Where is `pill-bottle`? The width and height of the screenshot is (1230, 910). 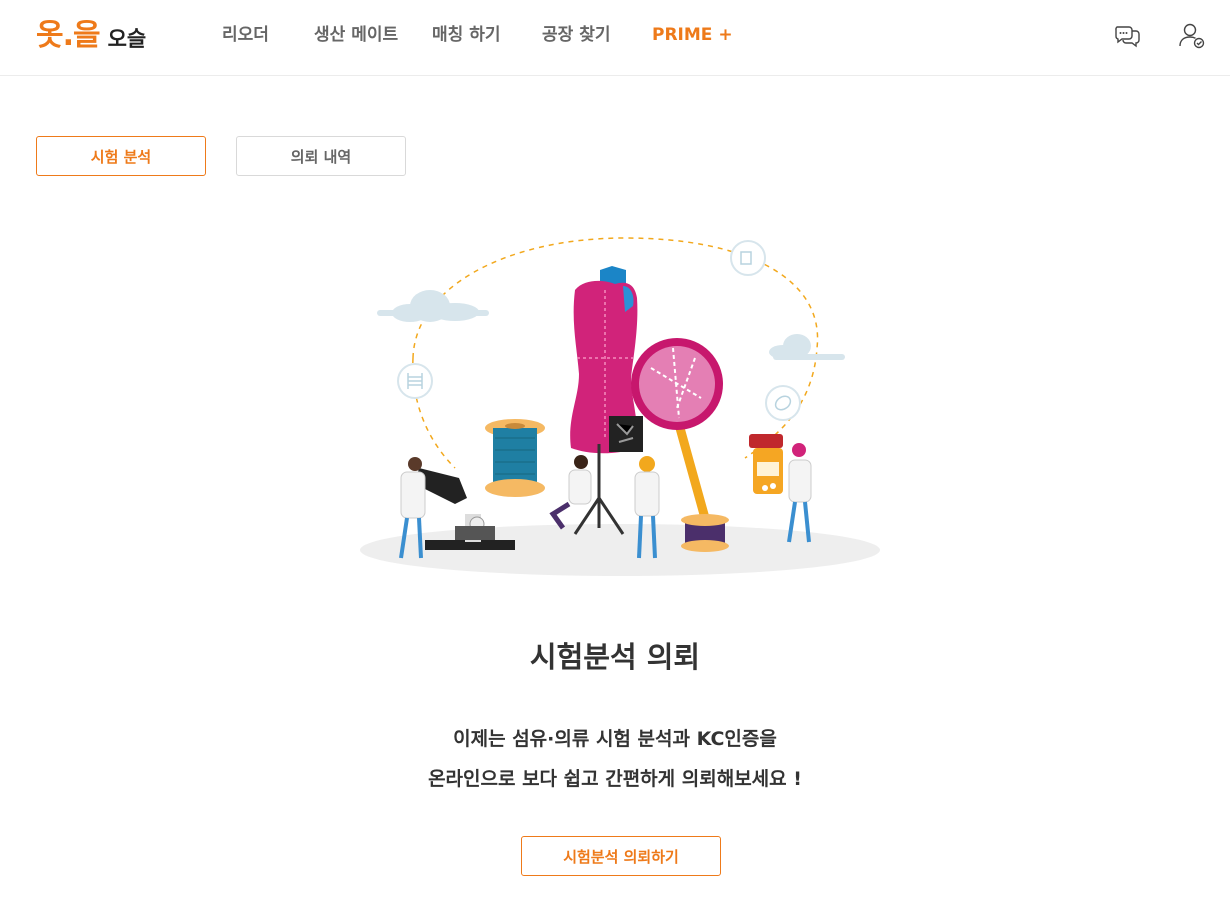 pill-bottle is located at coordinates (766, 464).